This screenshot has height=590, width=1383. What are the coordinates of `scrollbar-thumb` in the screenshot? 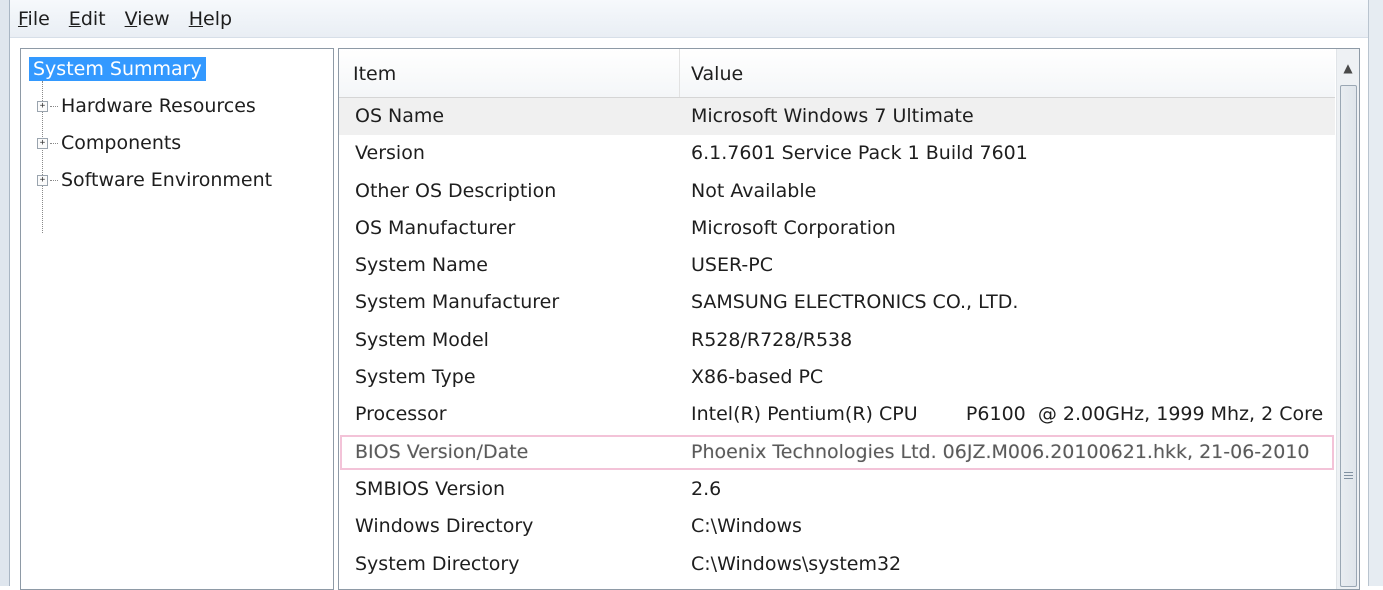 It's located at (1348, 336).